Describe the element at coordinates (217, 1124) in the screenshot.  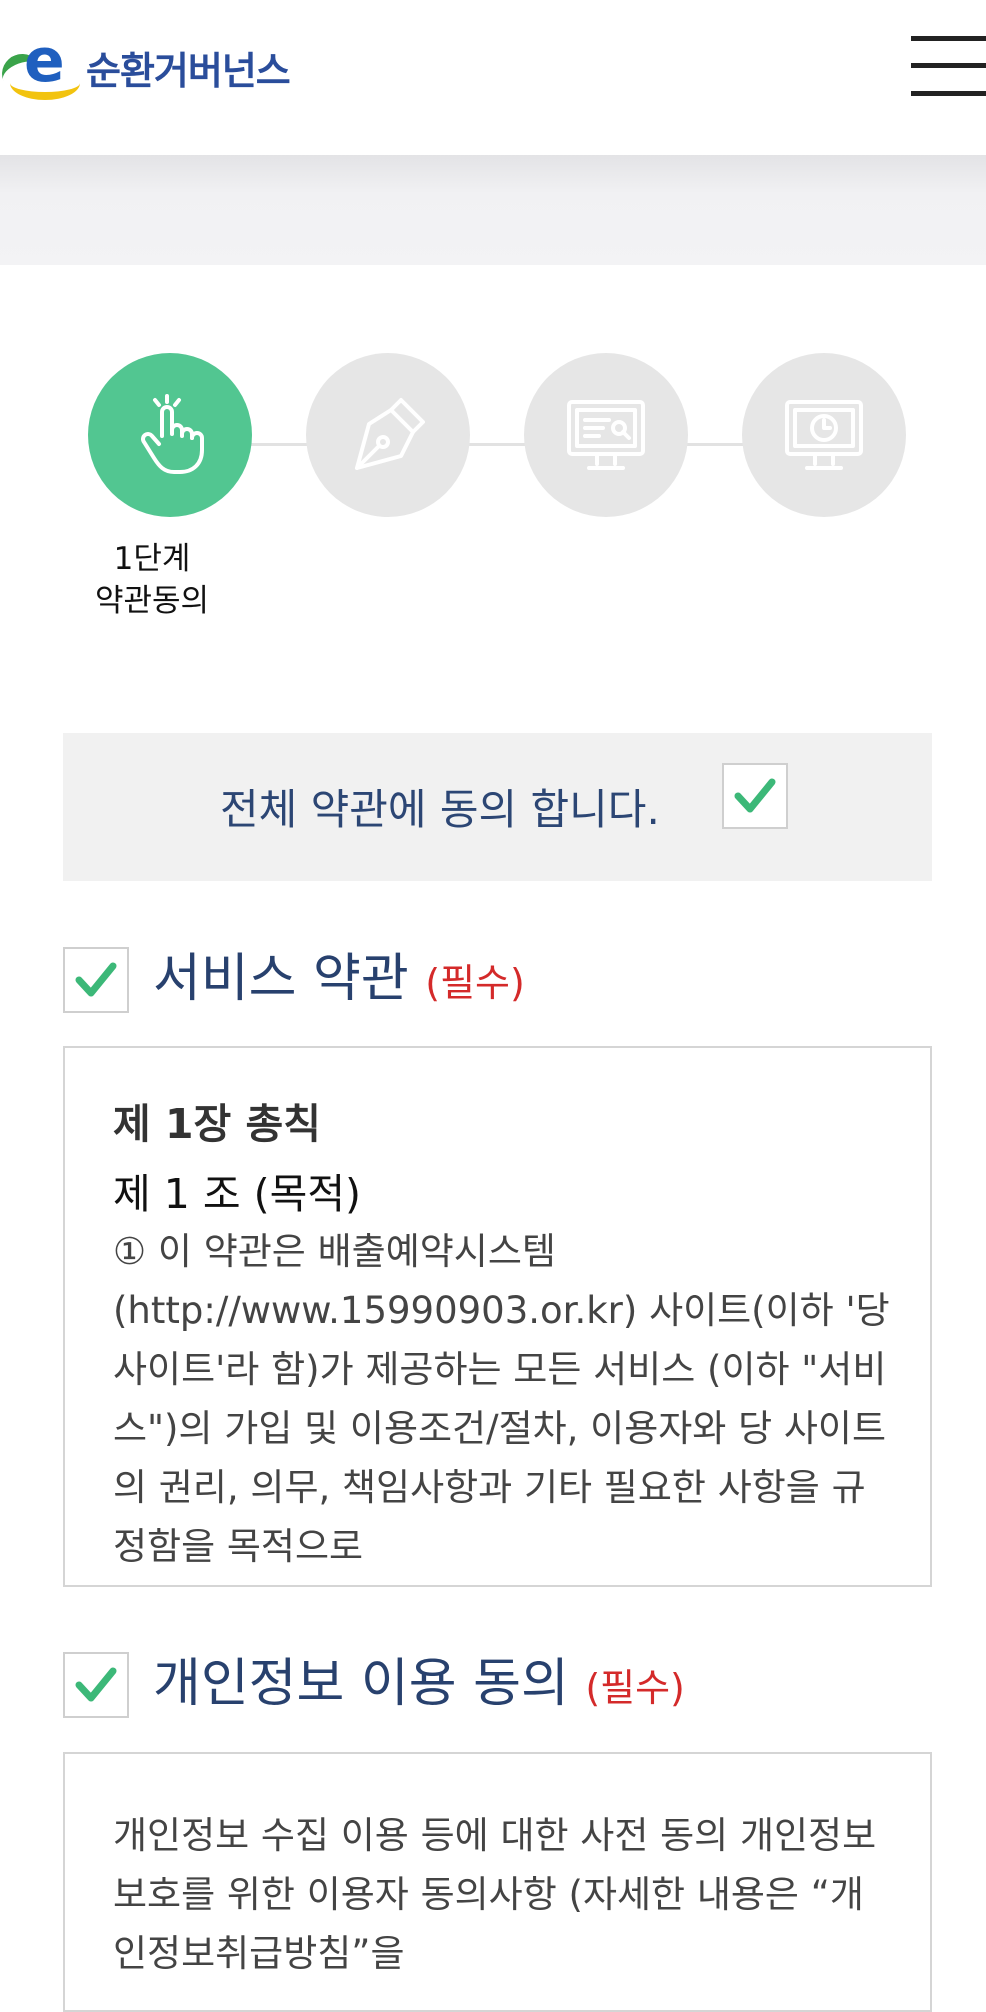
I see `terms-chapter-heading: 제 1장 총칙` at that location.